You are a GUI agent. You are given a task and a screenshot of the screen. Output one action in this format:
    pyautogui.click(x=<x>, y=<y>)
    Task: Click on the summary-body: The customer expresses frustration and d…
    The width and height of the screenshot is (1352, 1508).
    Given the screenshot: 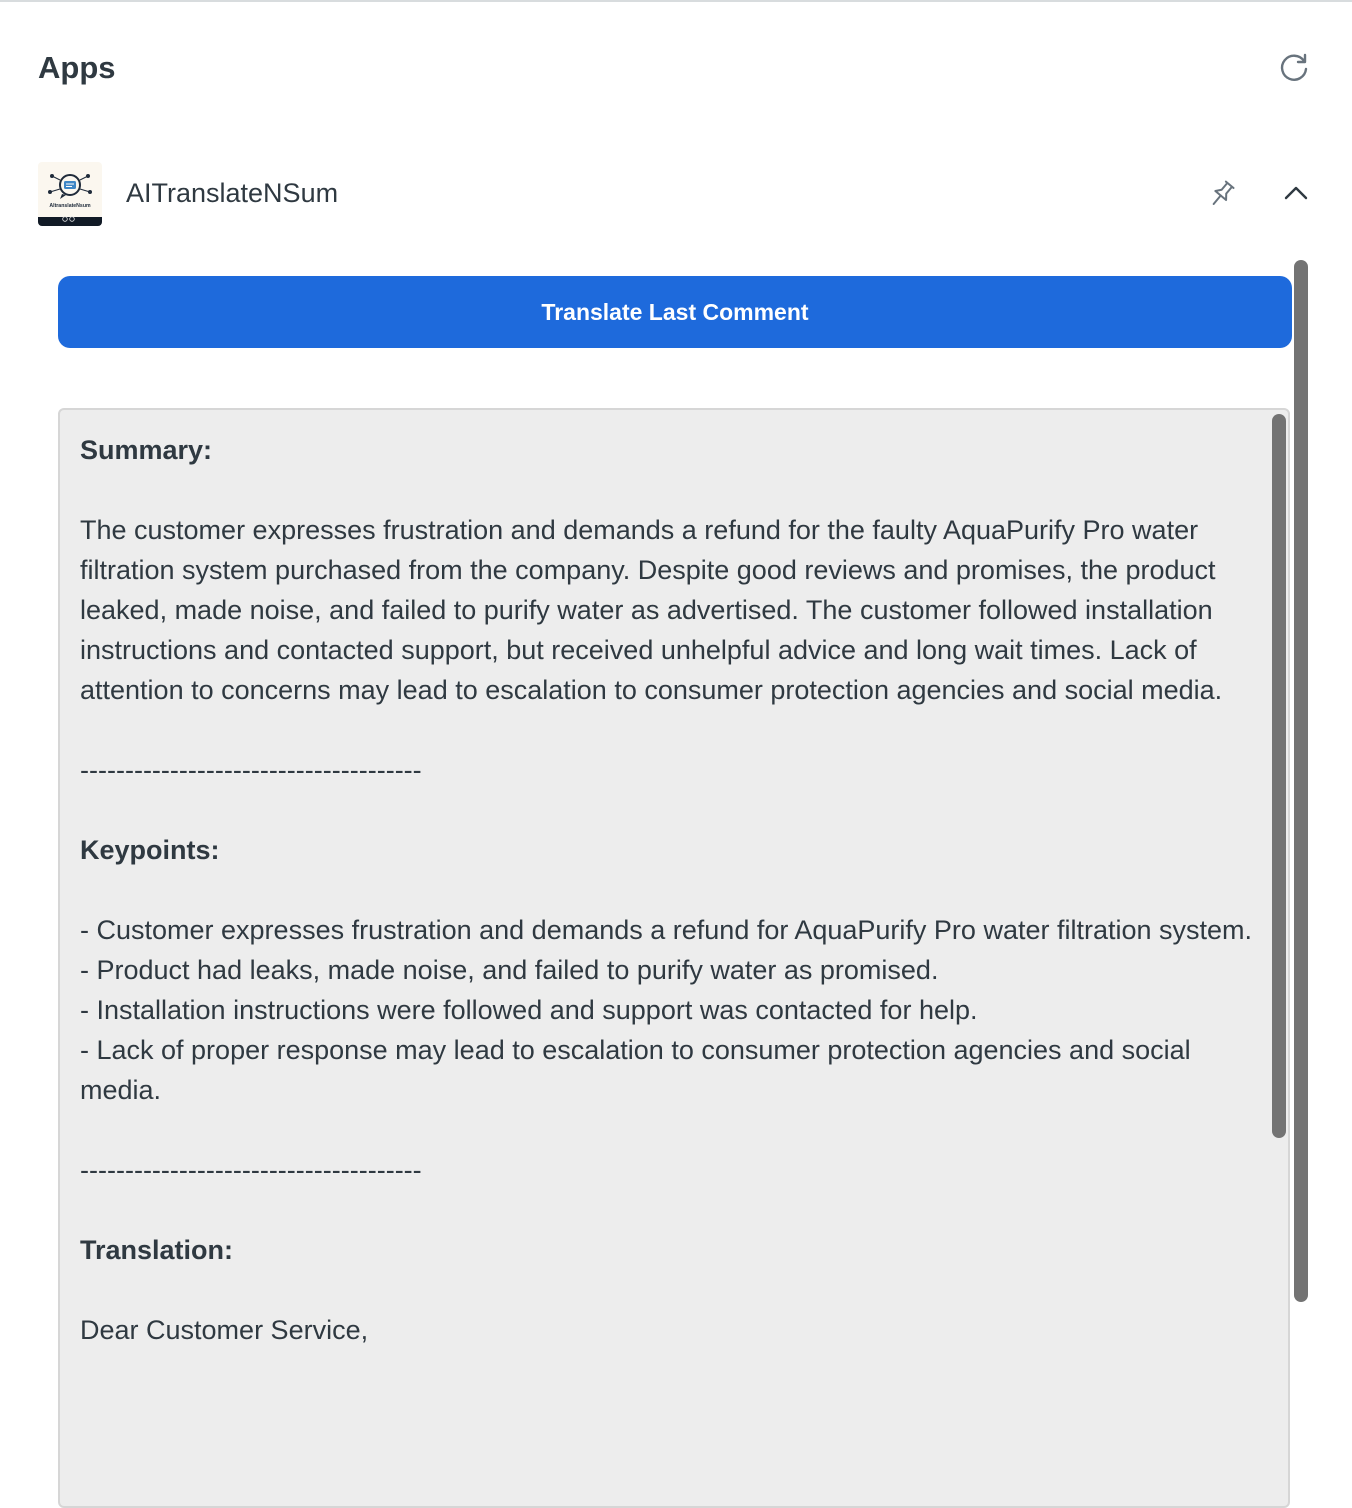 What is the action you would take?
    pyautogui.click(x=651, y=610)
    